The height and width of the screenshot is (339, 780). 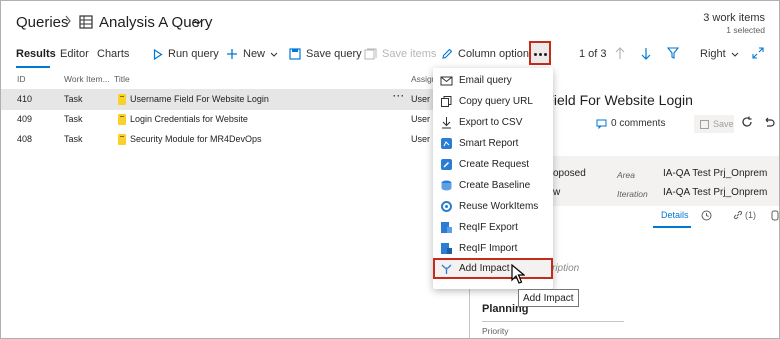 I want to click on active-tab-indicator, so click(x=33, y=67).